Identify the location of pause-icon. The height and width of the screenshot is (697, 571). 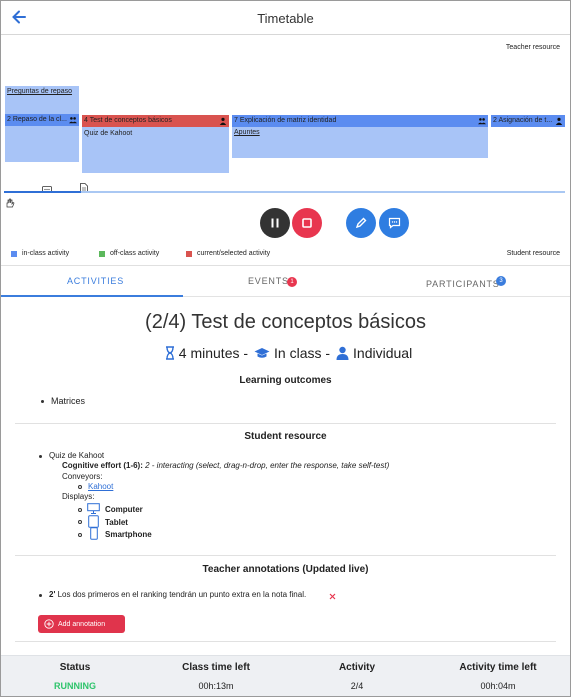
(275, 223).